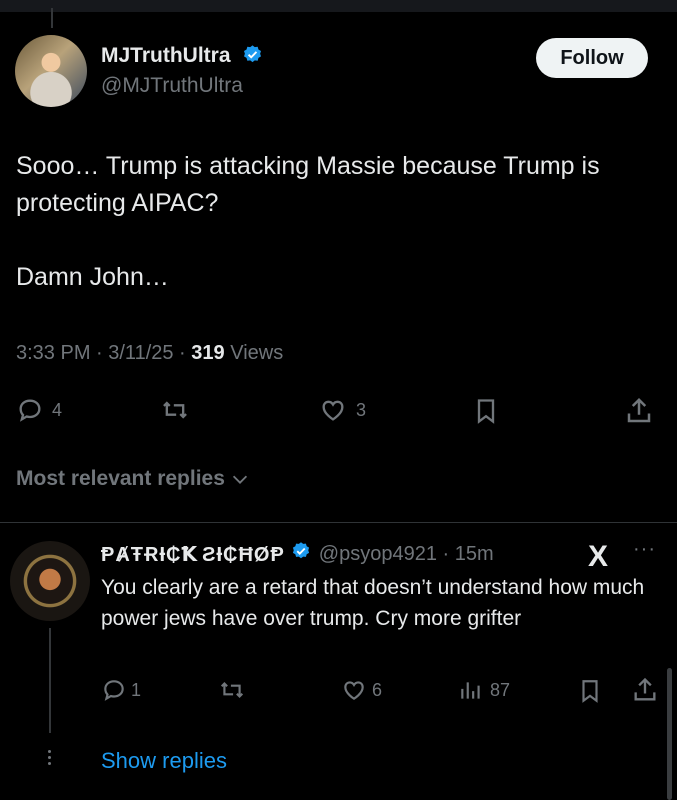  I want to click on x-logo-icon: X, so click(598, 556).